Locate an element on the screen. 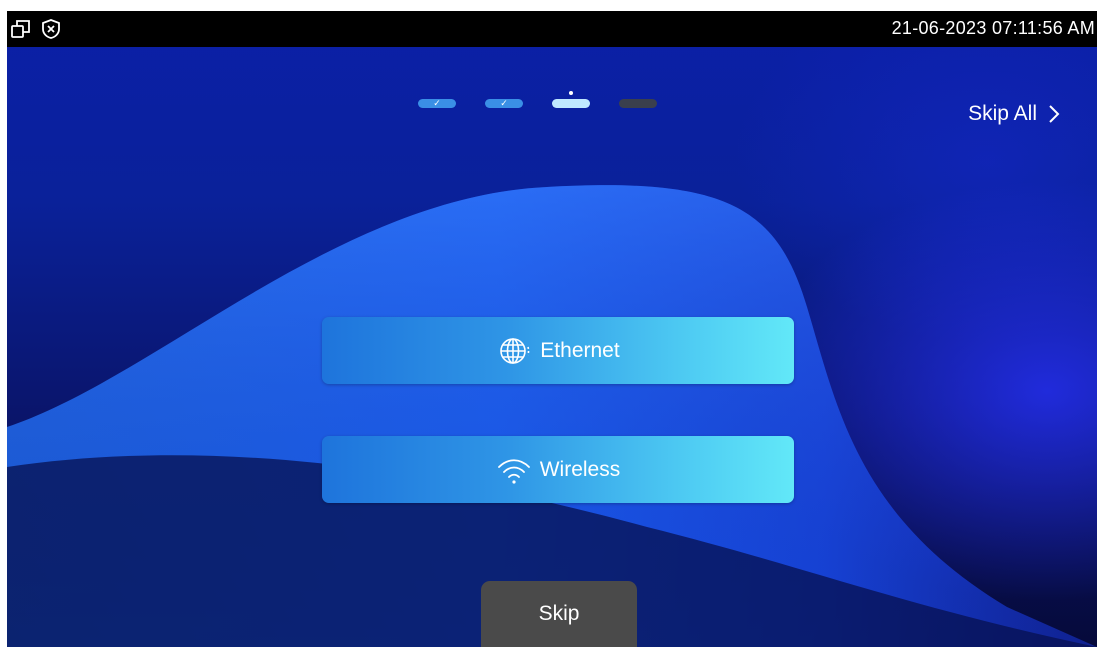  skip-button: Skip is located at coordinates (559, 614).